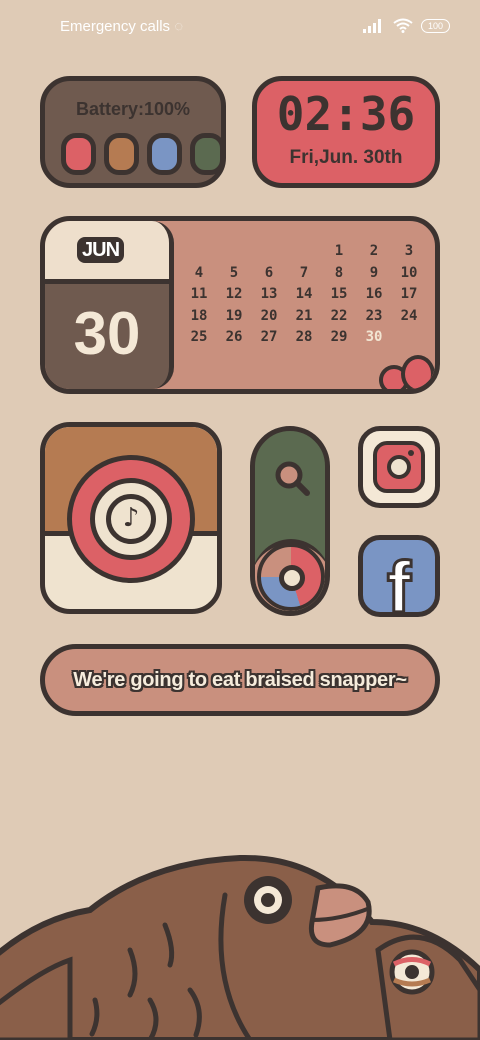 Image resolution: width=480 pixels, height=1040 pixels. What do you see at coordinates (269, 337) in the screenshot?
I see `calendar-day-cell: 27` at bounding box center [269, 337].